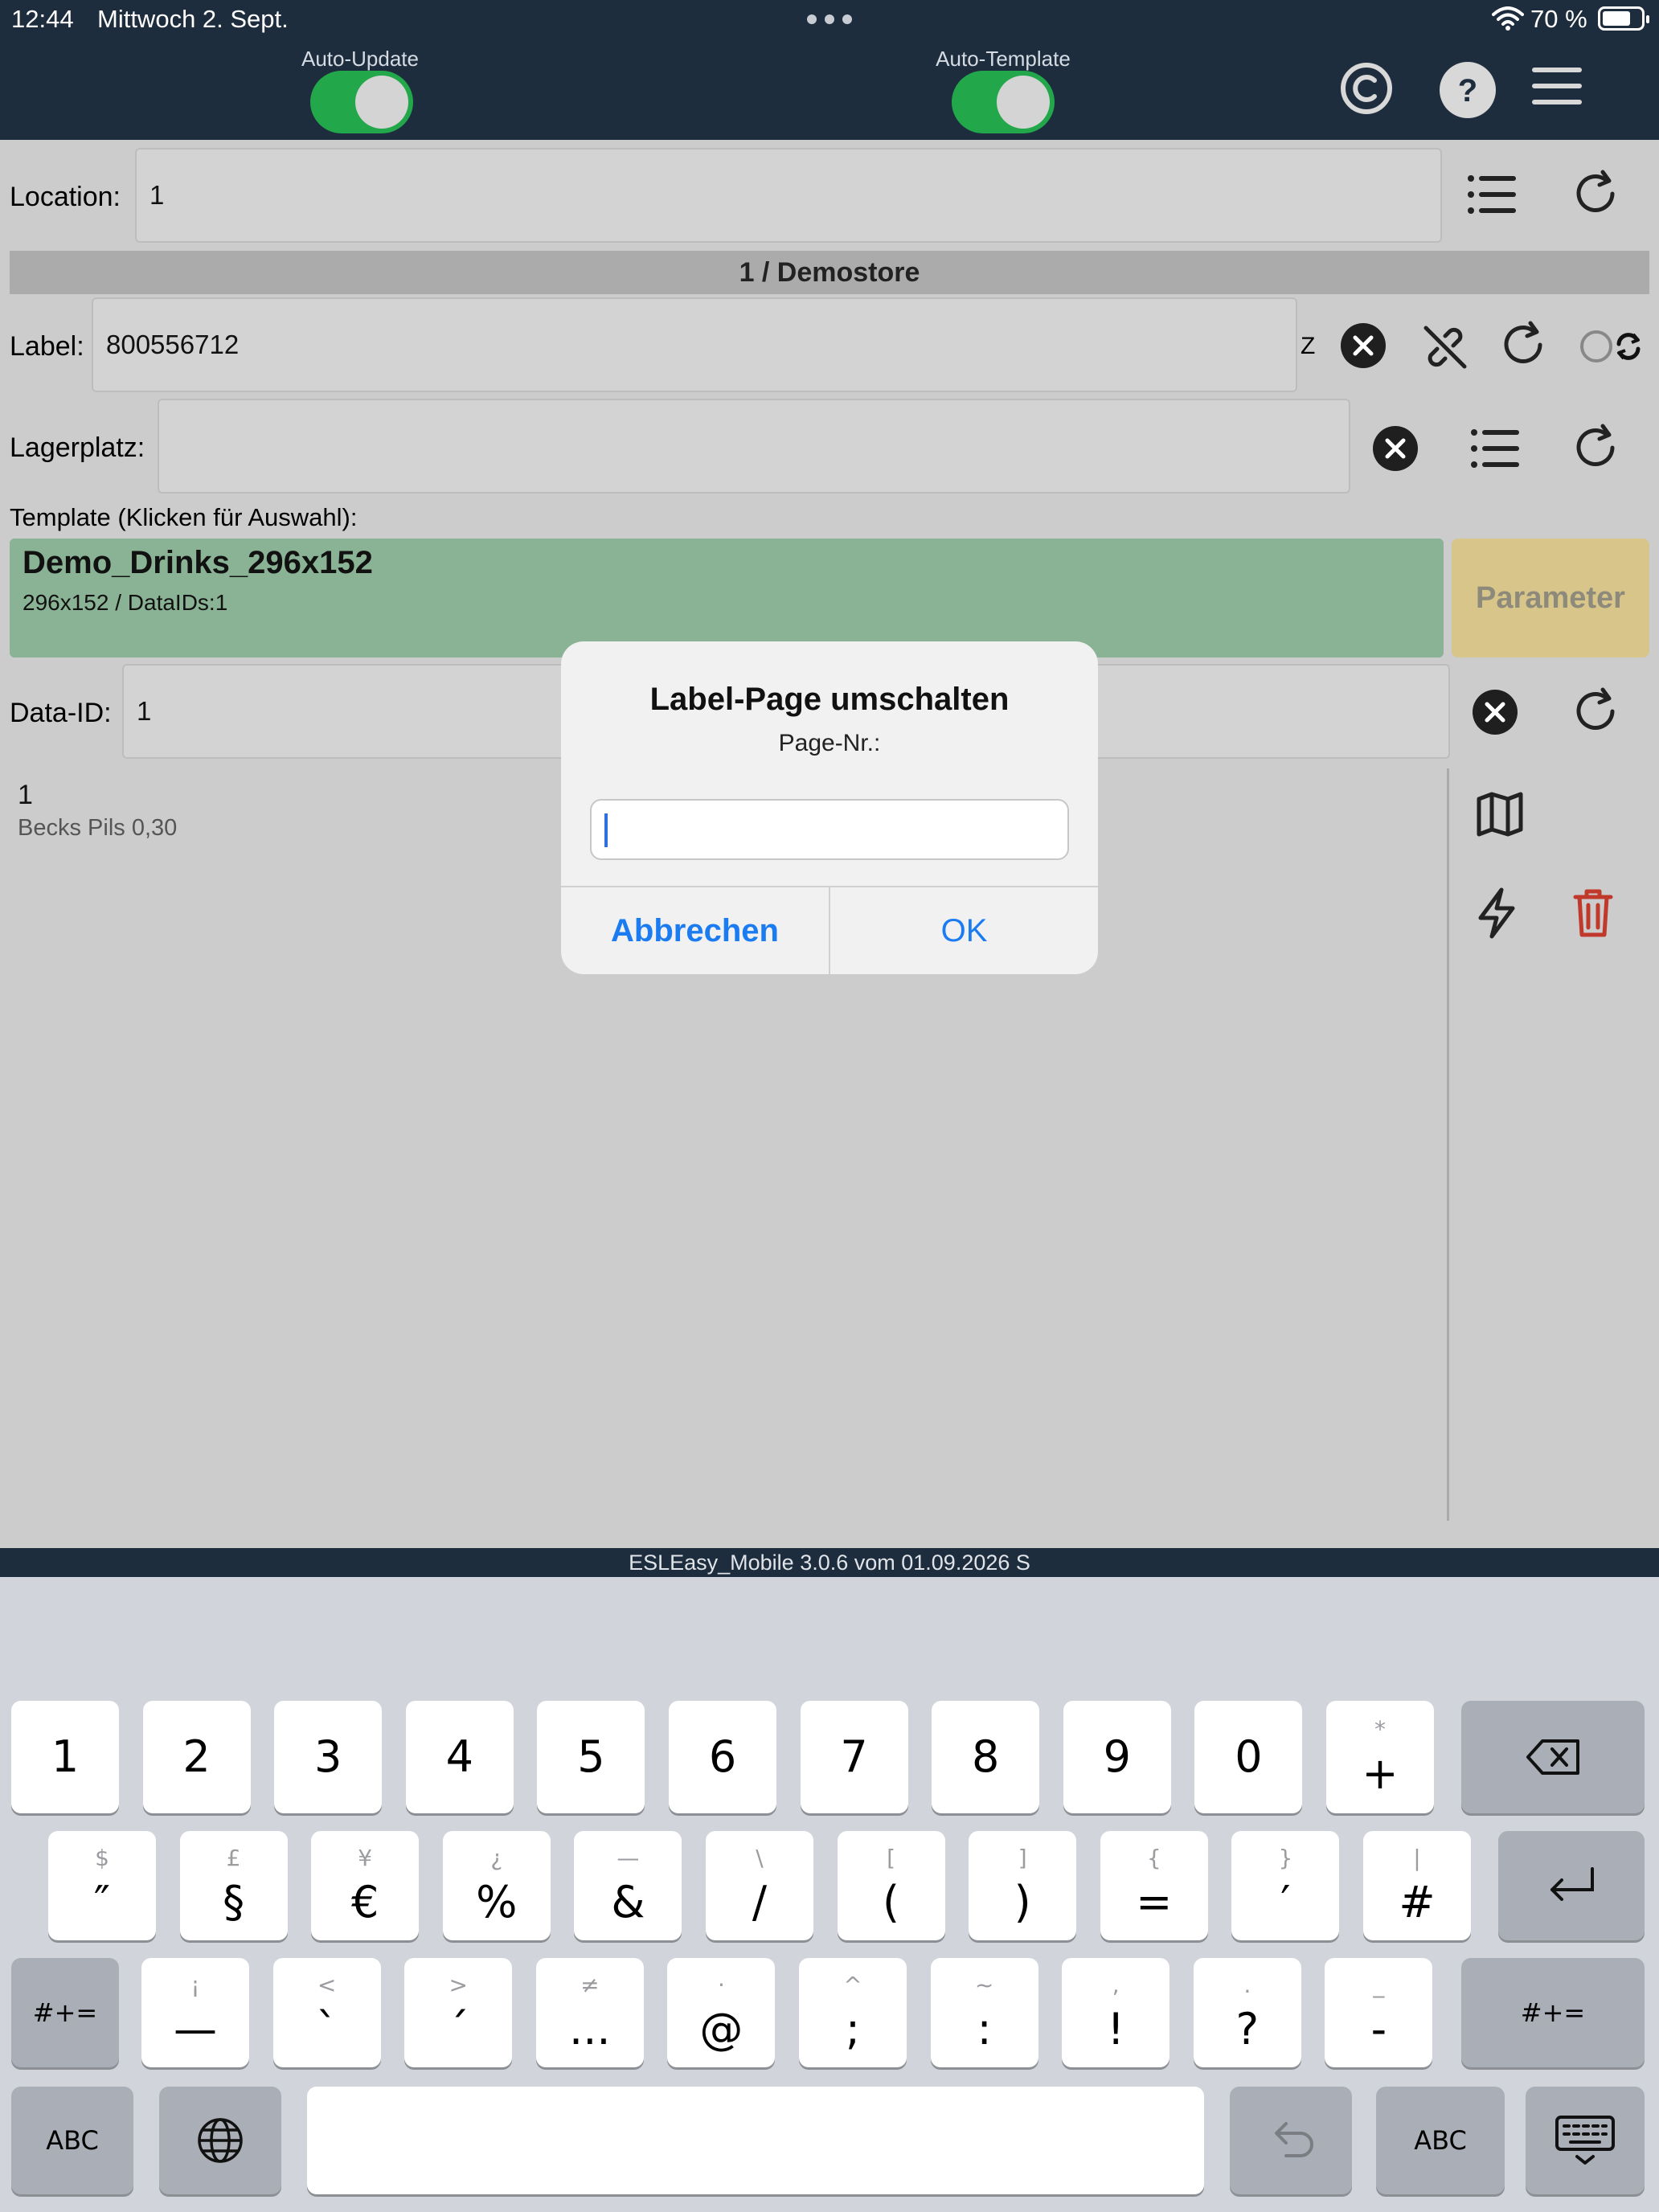  Describe the element at coordinates (986, 1757) in the screenshot. I see `key-row1-key-7: 8` at that location.